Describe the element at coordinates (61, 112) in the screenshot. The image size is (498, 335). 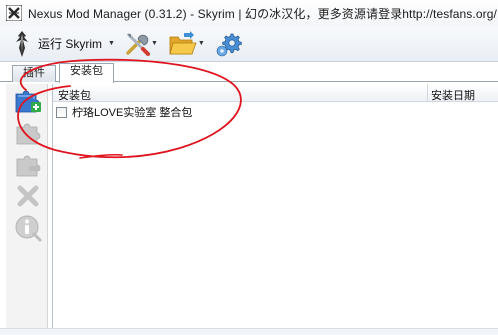
I see `mod-checkbox` at that location.